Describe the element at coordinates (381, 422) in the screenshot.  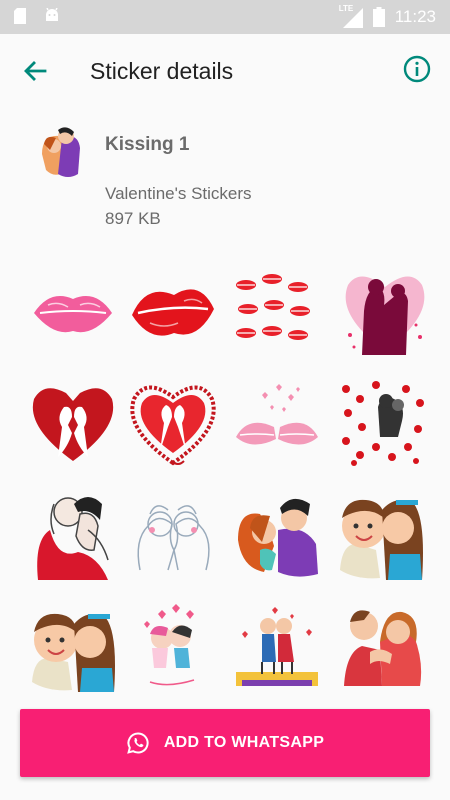
I see `sticker-couple-with-red-hearts` at that location.